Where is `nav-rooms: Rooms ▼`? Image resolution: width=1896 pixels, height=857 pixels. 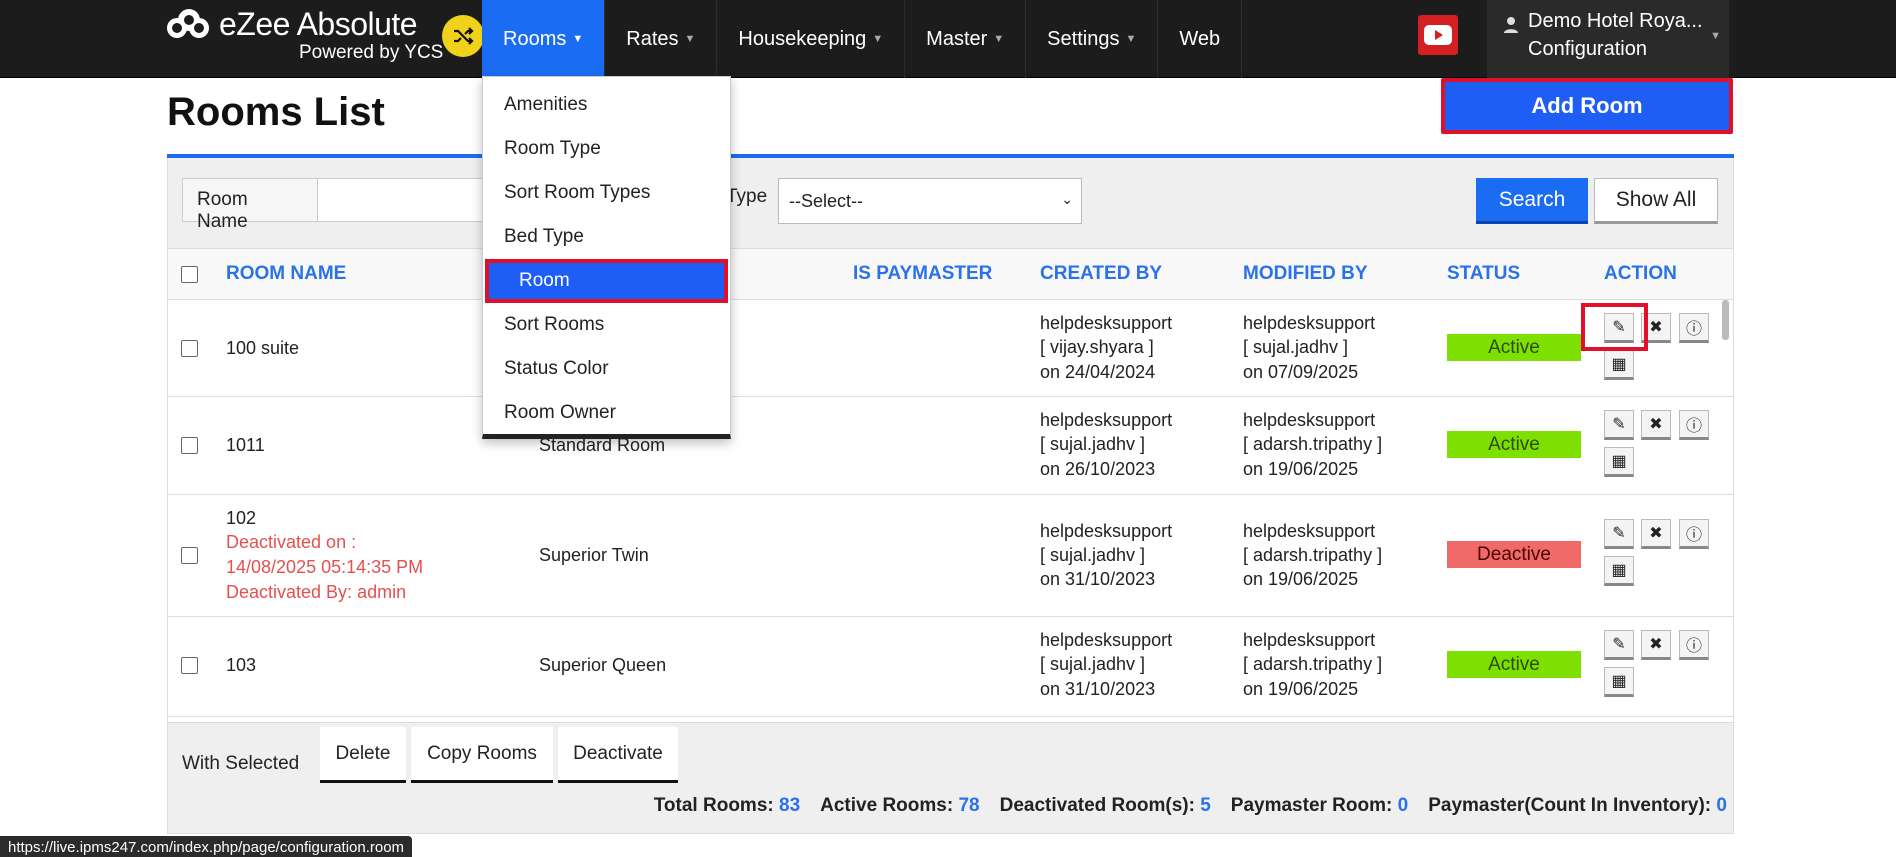
nav-rooms: Rooms ▼ is located at coordinates (544, 39).